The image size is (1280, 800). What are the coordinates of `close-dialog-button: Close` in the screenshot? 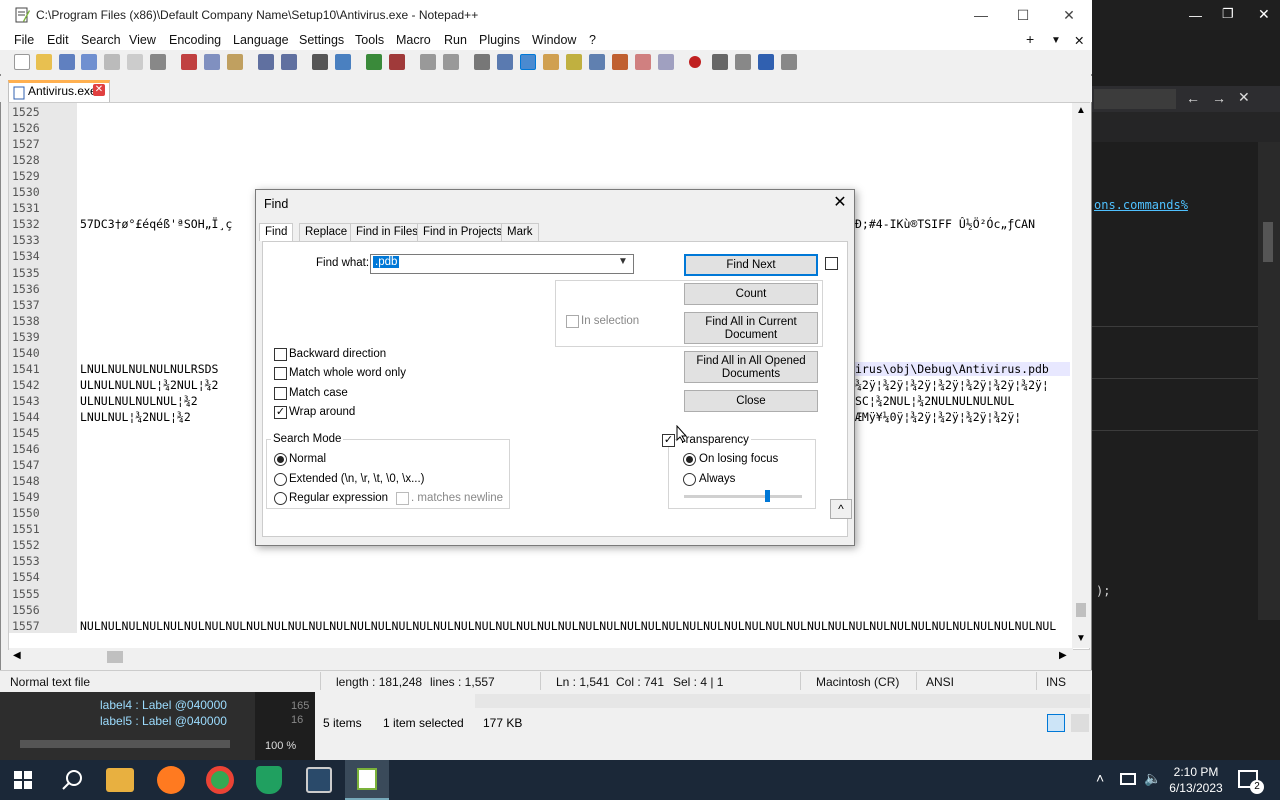 It's located at (751, 401).